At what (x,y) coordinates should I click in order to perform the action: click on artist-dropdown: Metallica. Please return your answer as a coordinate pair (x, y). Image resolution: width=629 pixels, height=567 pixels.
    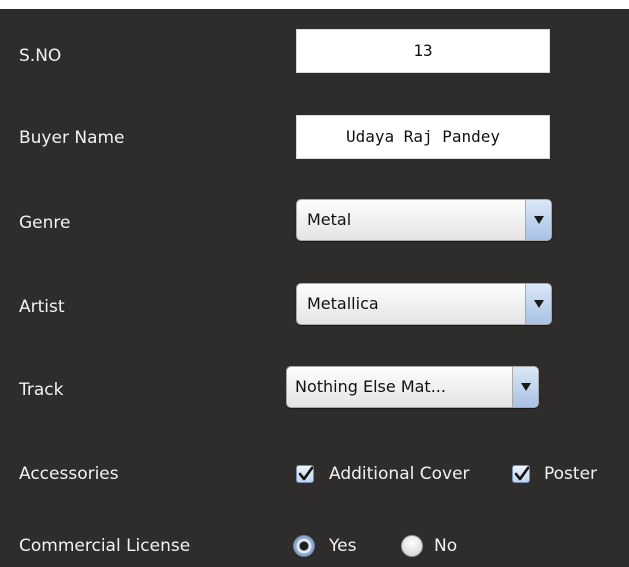
    Looking at the image, I should click on (424, 304).